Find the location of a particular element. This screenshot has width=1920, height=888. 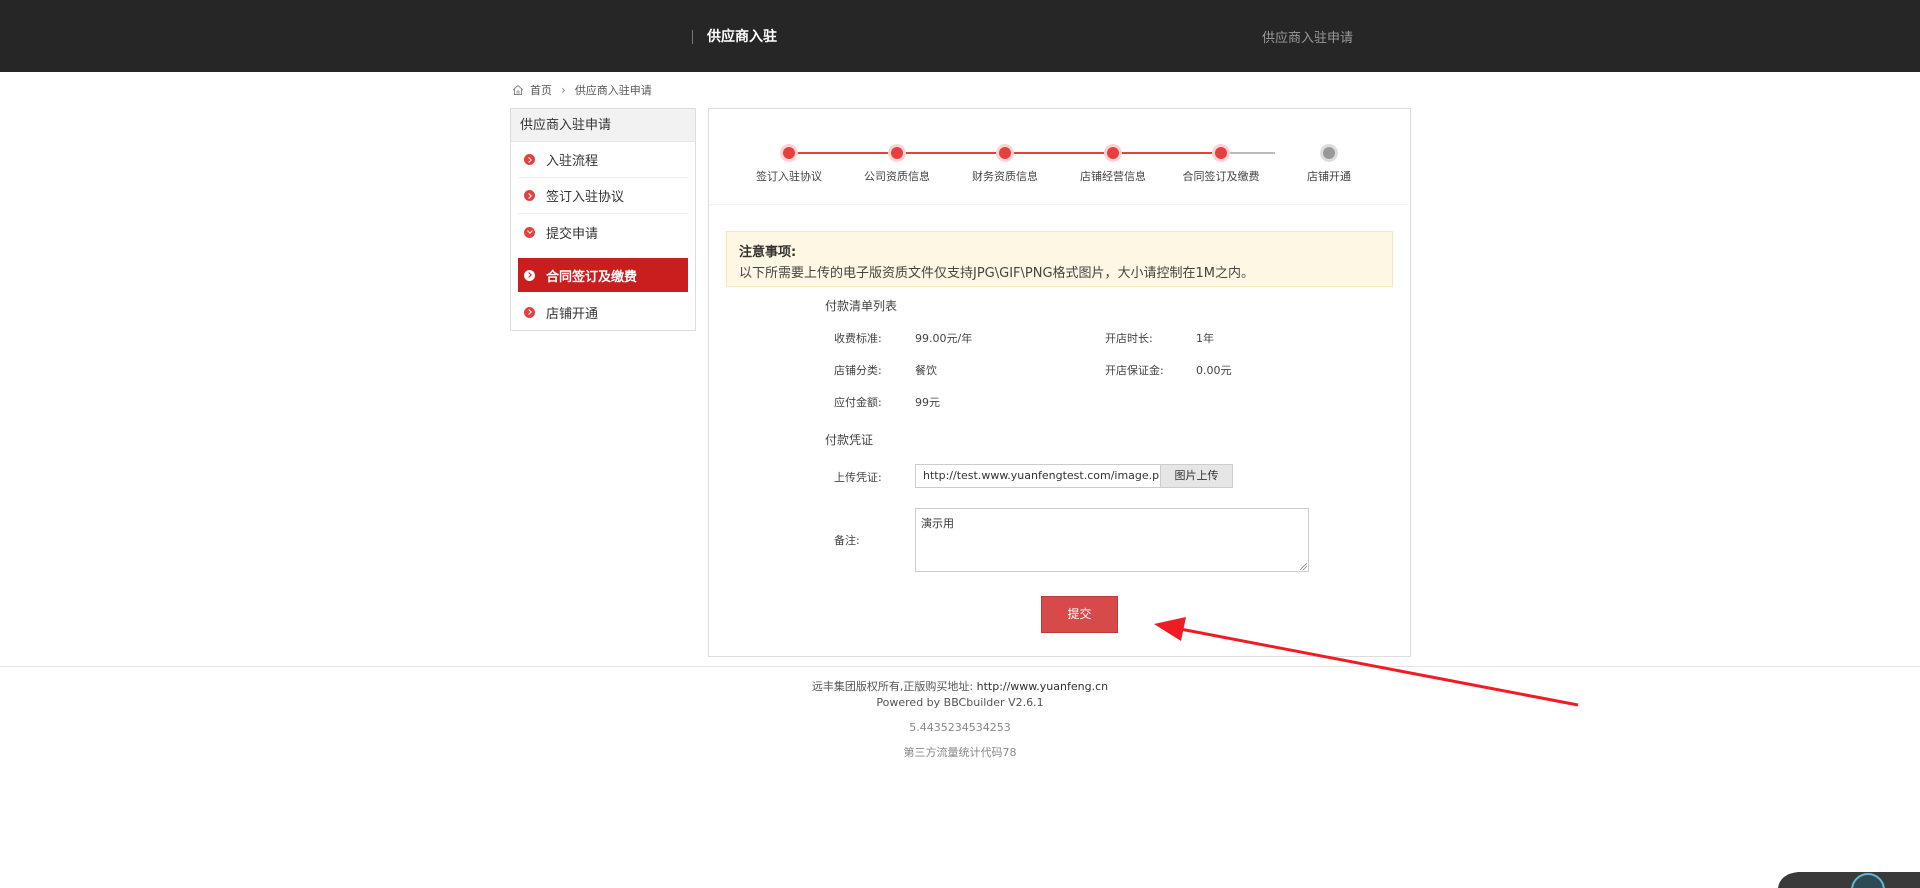

sidebar-item-label: 提交申请 is located at coordinates (572, 234).